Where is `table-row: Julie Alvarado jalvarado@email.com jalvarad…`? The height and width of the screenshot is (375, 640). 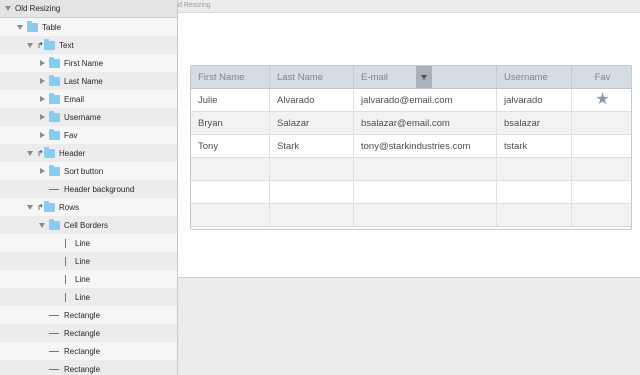 table-row: Julie Alvarado jalvarado@email.com jalvarad… is located at coordinates (411, 100).